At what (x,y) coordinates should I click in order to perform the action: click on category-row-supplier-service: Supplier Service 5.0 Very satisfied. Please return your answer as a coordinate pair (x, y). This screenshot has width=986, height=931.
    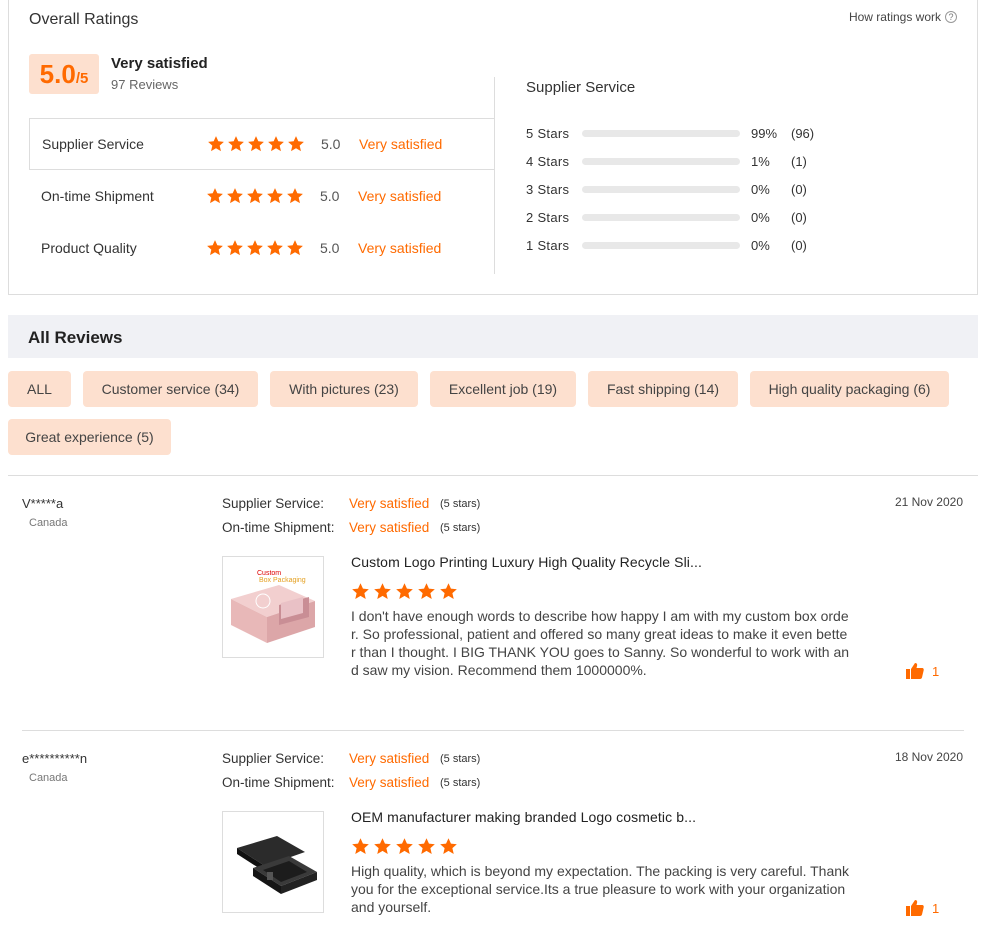
    Looking at the image, I should click on (262, 144).